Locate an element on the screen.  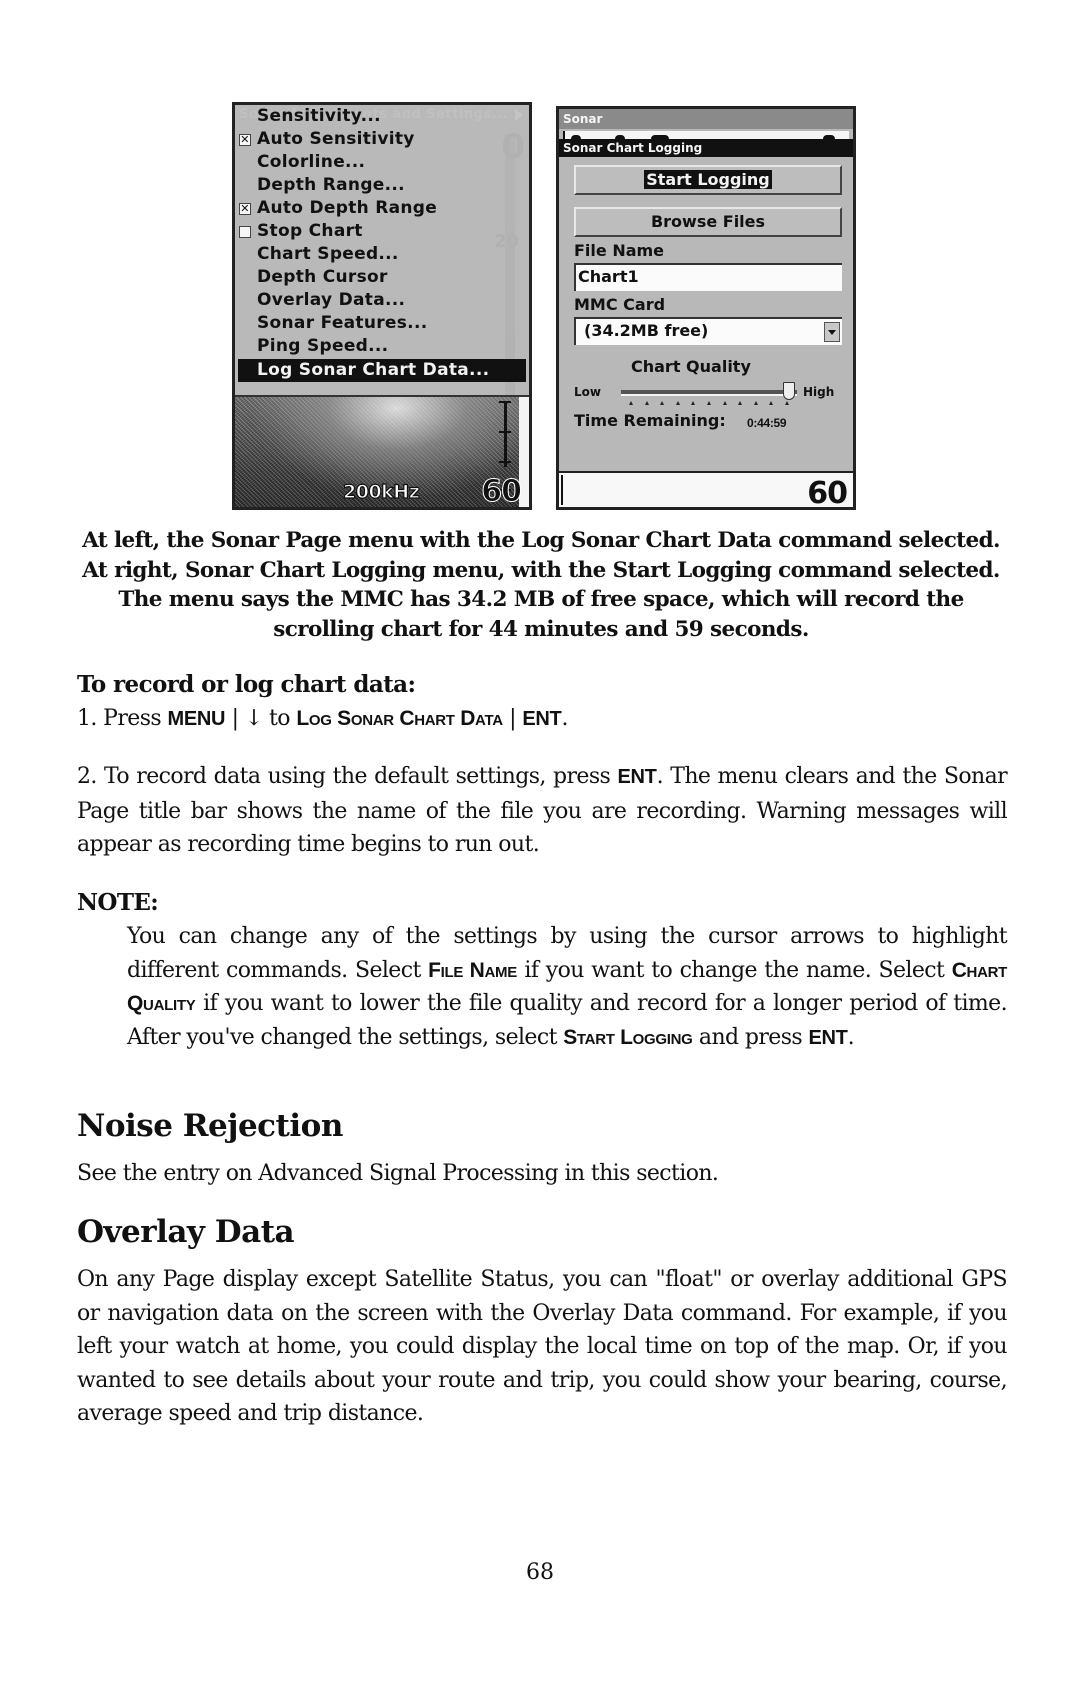
note-text: . is located at coordinates (851, 1037).